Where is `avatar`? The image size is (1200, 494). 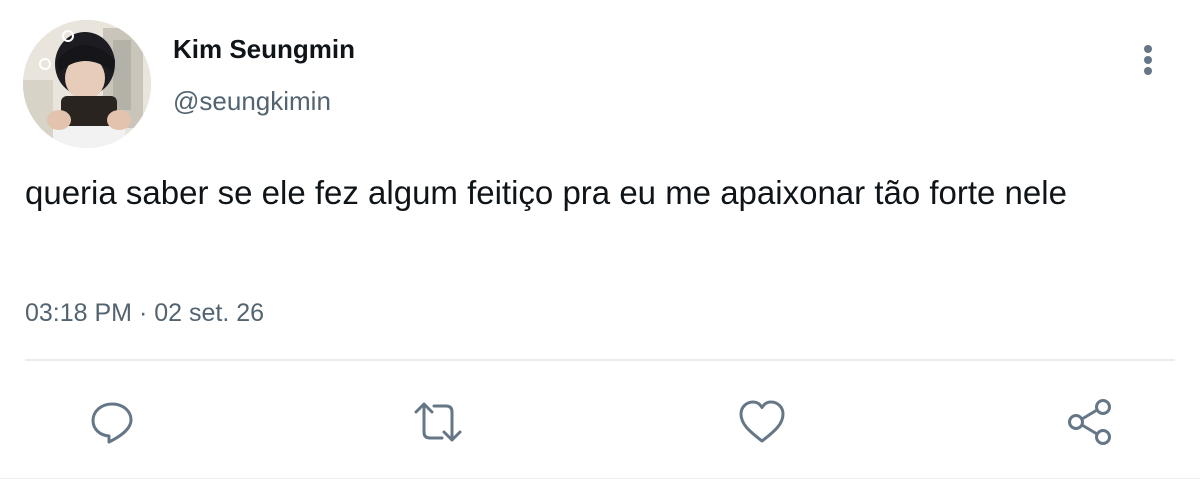 avatar is located at coordinates (87, 84).